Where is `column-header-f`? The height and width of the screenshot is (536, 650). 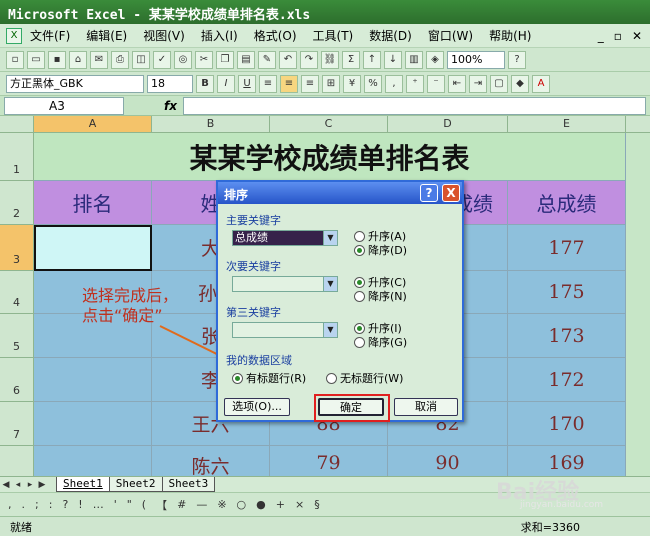 column-header-f is located at coordinates (638, 124).